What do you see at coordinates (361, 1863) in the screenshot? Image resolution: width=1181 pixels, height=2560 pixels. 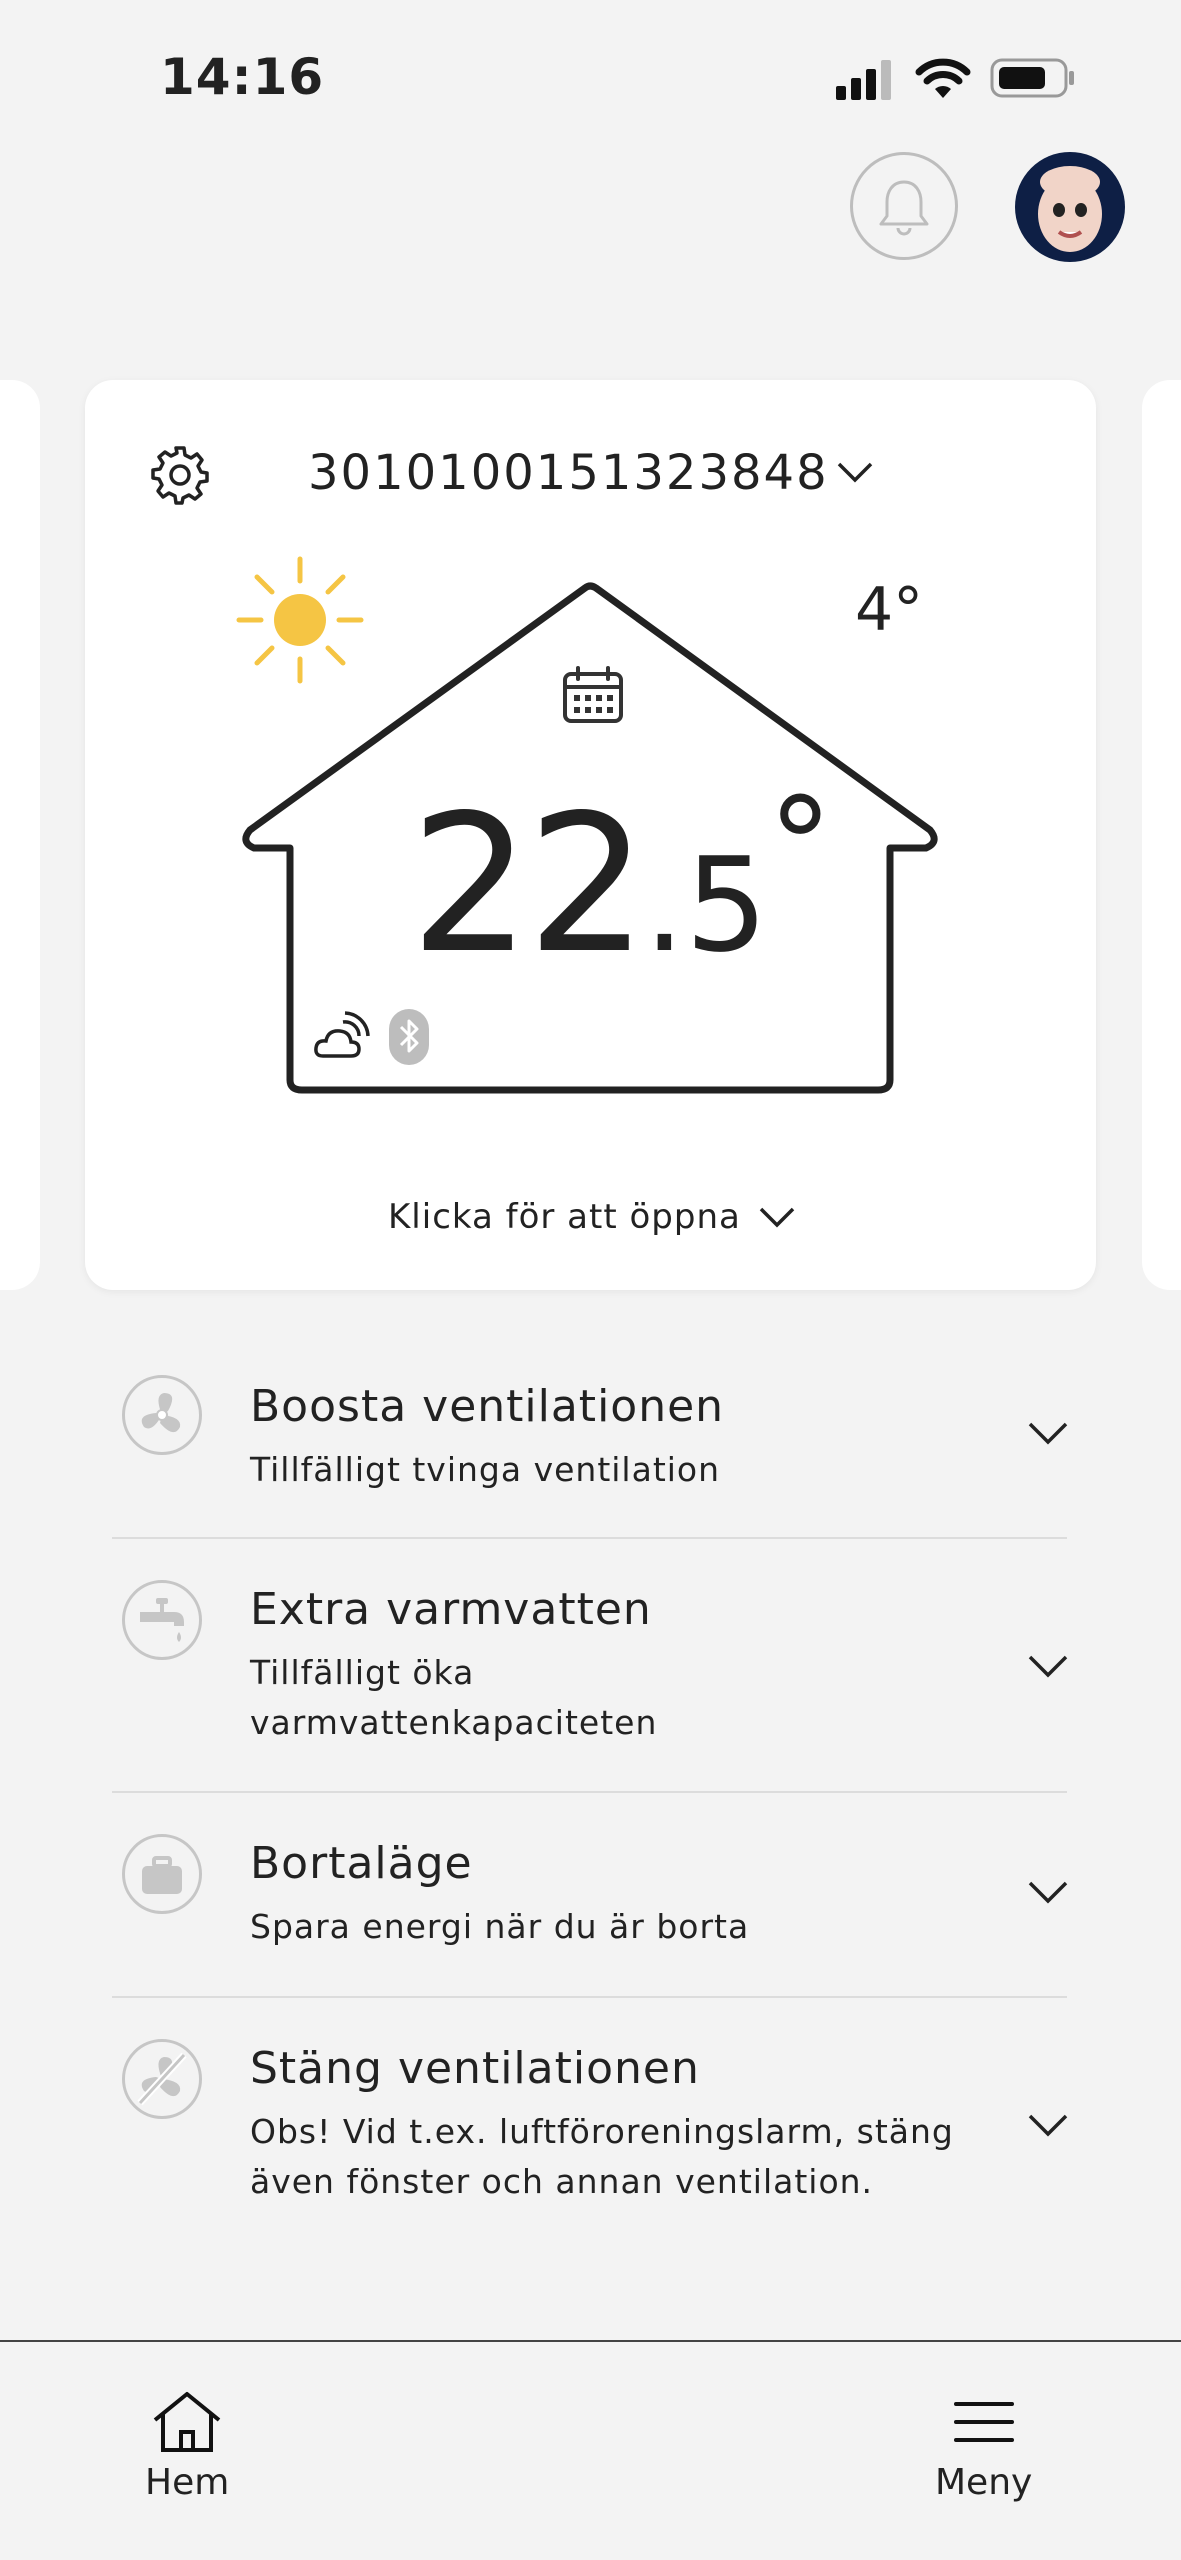 I see `action-title: Bortaläge` at bounding box center [361, 1863].